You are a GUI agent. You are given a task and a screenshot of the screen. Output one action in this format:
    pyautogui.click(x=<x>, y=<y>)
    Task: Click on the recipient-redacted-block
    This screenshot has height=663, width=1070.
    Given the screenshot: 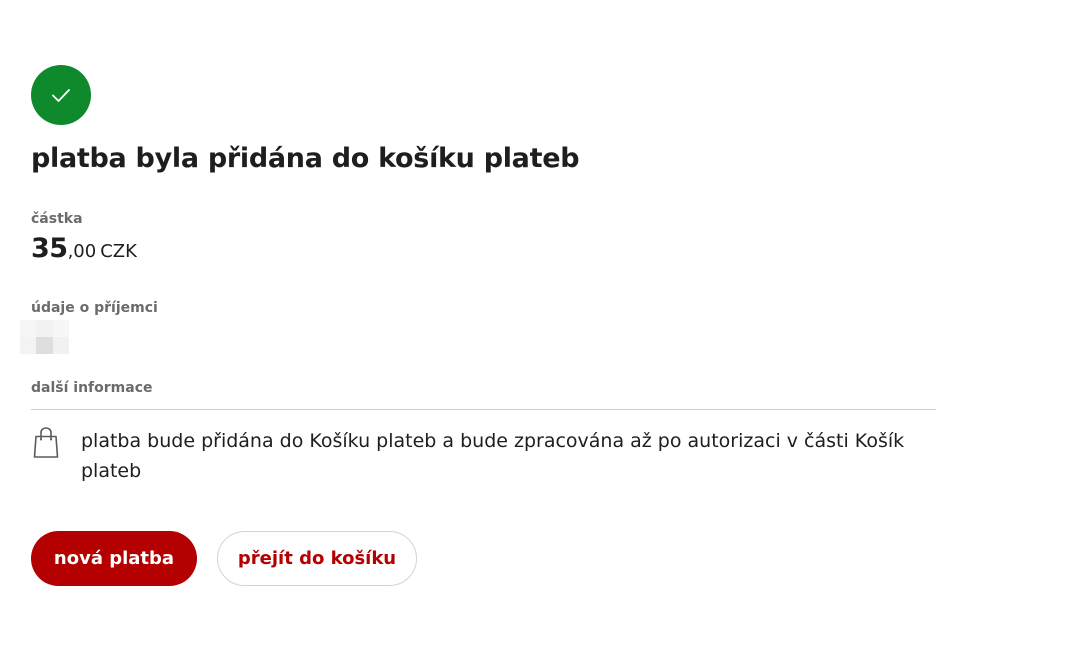 What is the action you would take?
    pyautogui.click(x=44, y=337)
    